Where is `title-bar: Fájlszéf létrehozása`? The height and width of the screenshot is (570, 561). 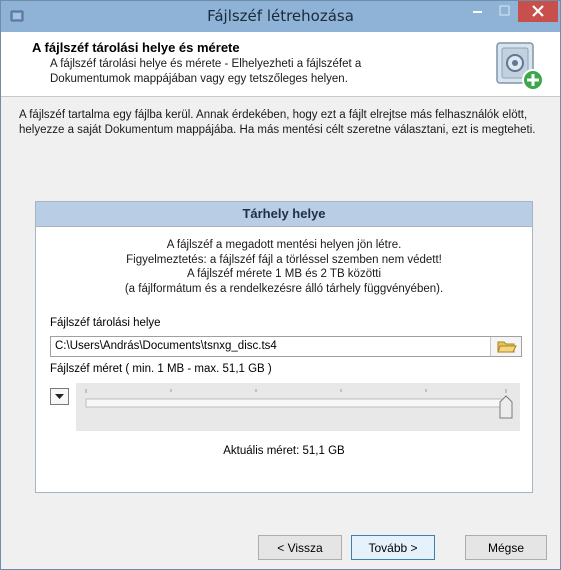 title-bar: Fájlszéf létrehozása is located at coordinates (280, 16).